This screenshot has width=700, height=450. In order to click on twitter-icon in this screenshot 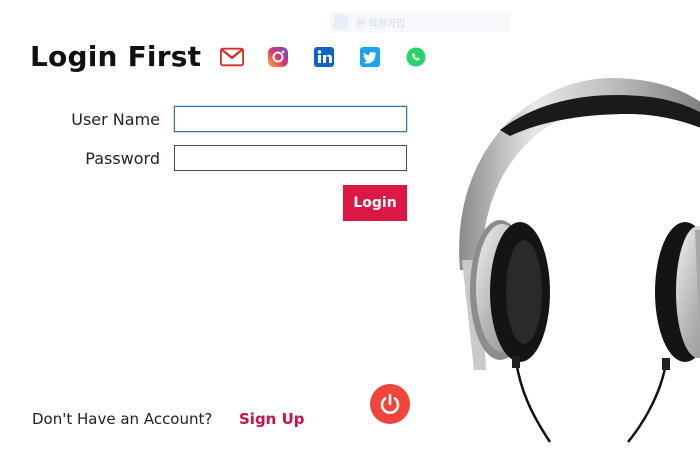, I will do `click(370, 57)`.